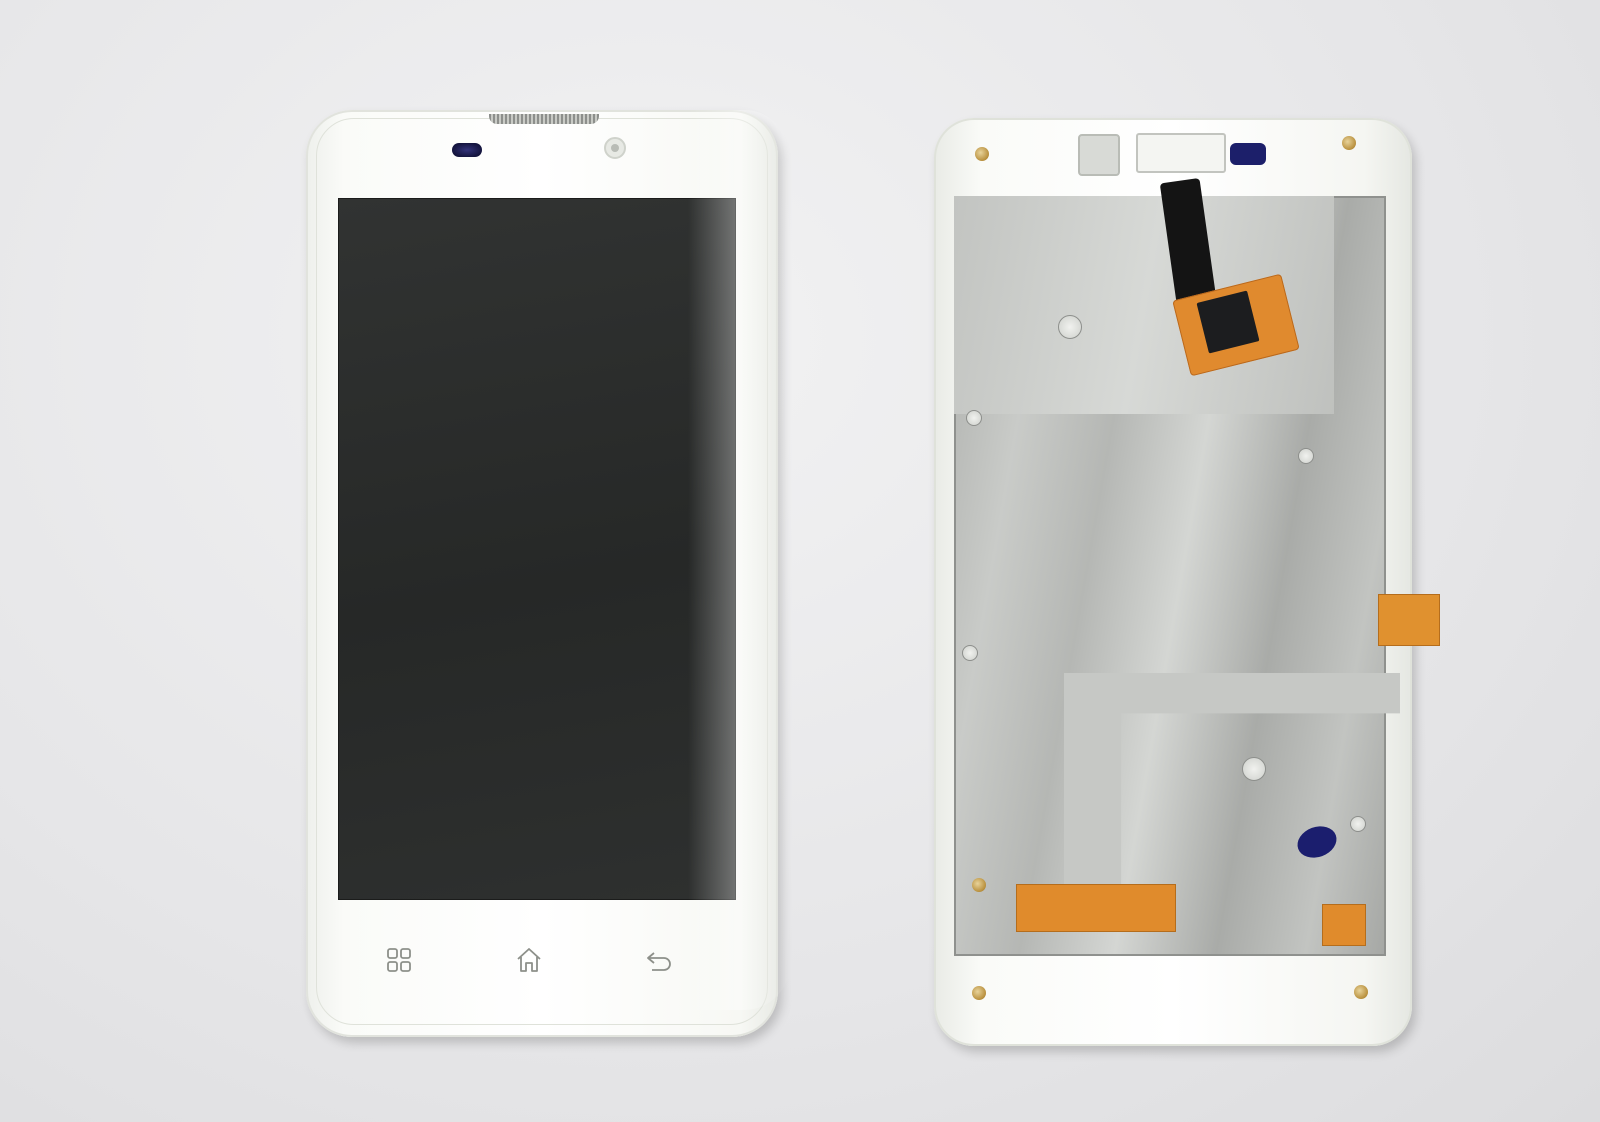  I want to click on home-key-icon, so click(529, 960).